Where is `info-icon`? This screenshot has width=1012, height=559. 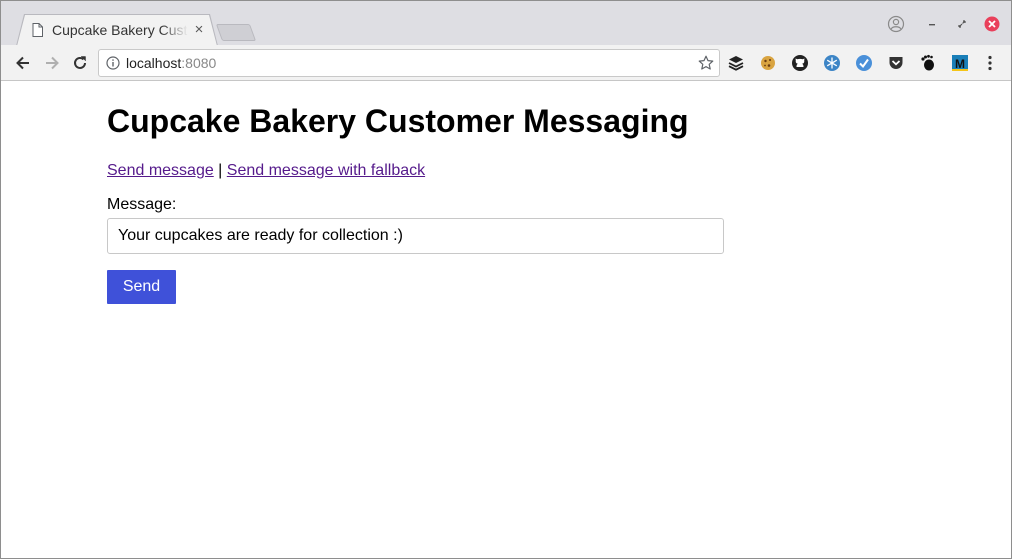 info-icon is located at coordinates (113, 63).